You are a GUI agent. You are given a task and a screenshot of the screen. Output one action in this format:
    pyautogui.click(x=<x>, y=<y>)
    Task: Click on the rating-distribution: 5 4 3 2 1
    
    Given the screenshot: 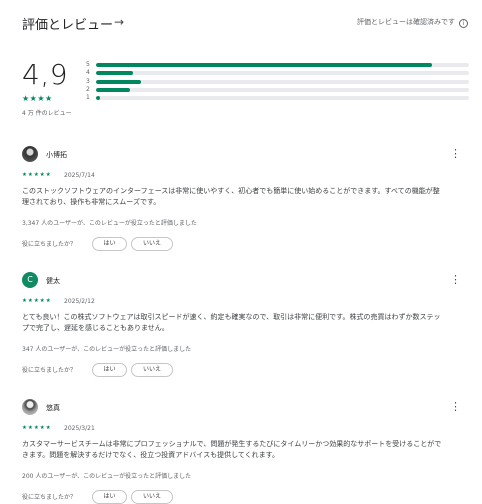 What is the action you would take?
    pyautogui.click(x=279, y=81)
    